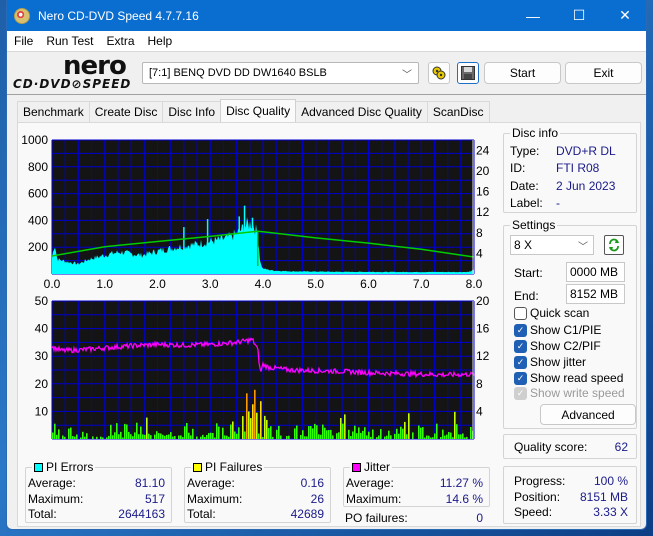 Image resolution: width=653 pixels, height=536 pixels. What do you see at coordinates (525, 151) in the screenshot?
I see `type-label: Type:` at bounding box center [525, 151].